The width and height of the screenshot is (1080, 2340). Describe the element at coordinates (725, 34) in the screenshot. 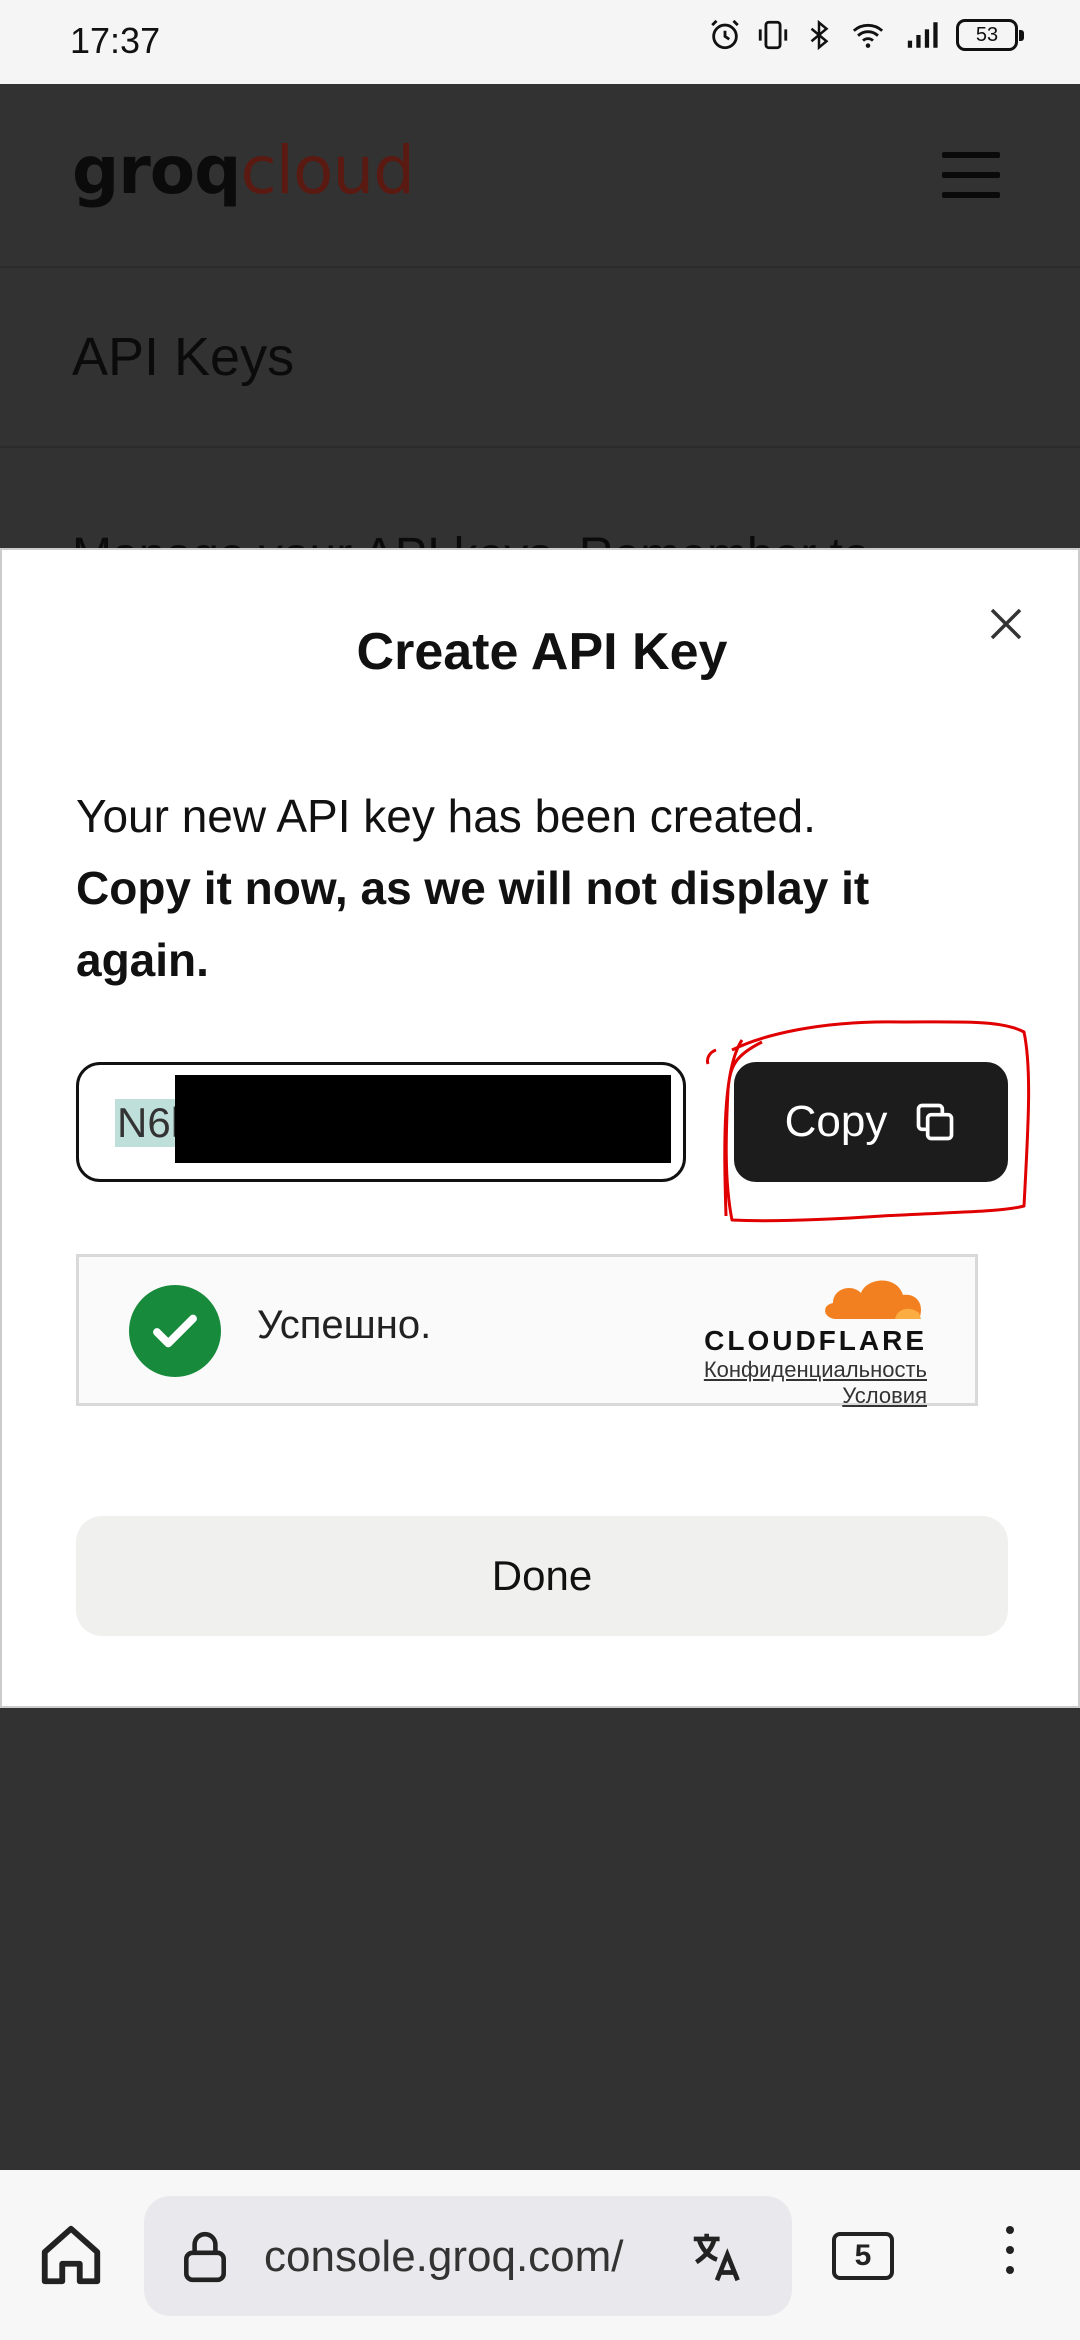

I see `alarm-icon` at that location.